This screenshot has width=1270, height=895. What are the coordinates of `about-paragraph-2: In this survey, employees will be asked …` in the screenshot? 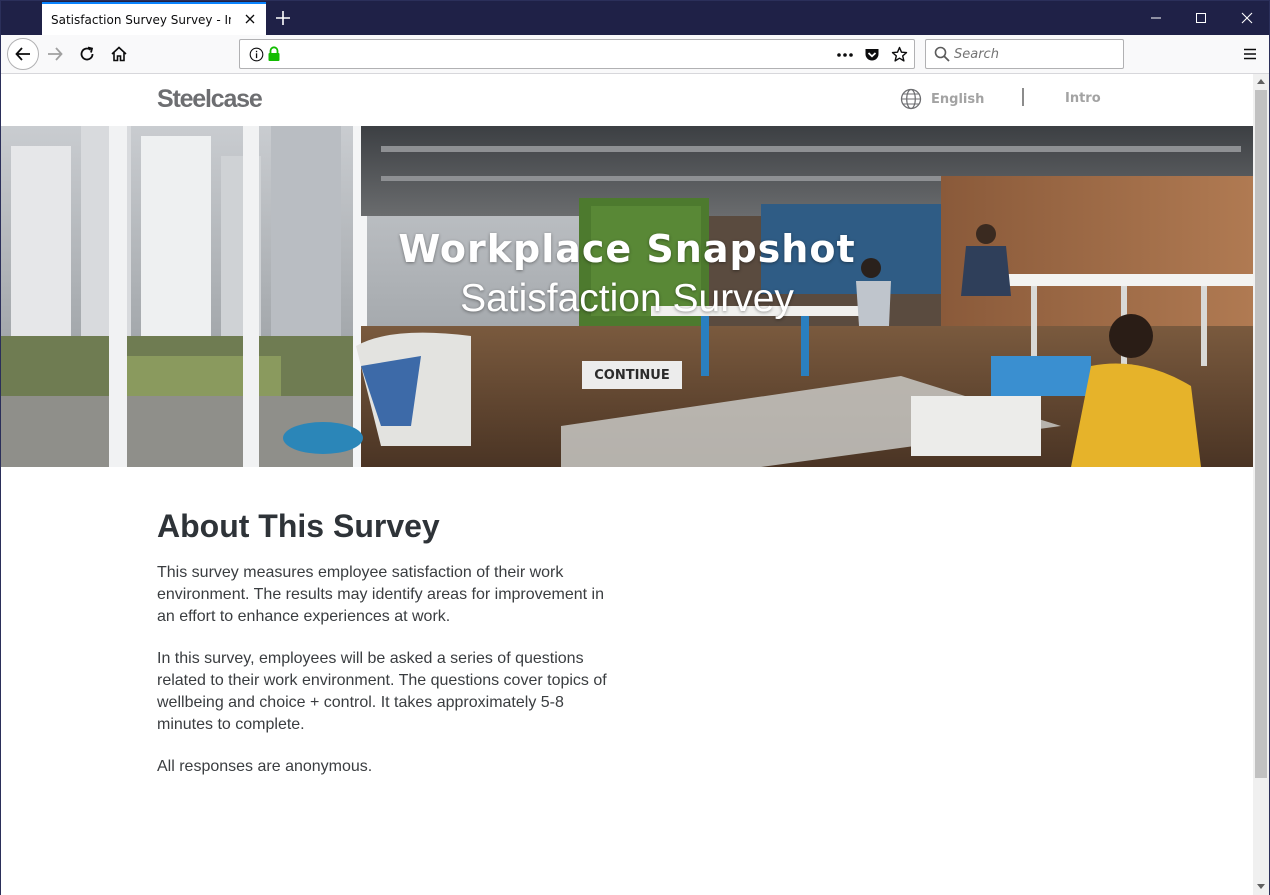 It's located at (382, 691).